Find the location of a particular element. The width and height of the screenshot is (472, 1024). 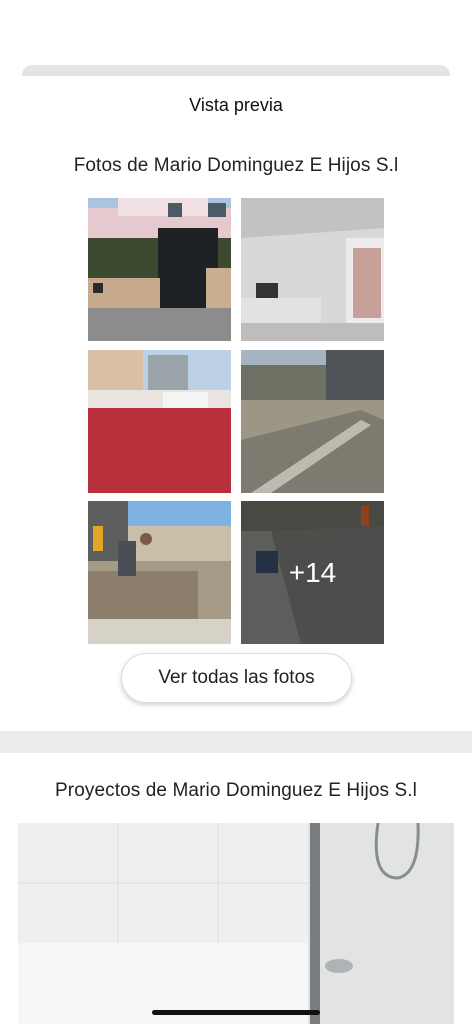

photo-2-image is located at coordinates (312, 269).